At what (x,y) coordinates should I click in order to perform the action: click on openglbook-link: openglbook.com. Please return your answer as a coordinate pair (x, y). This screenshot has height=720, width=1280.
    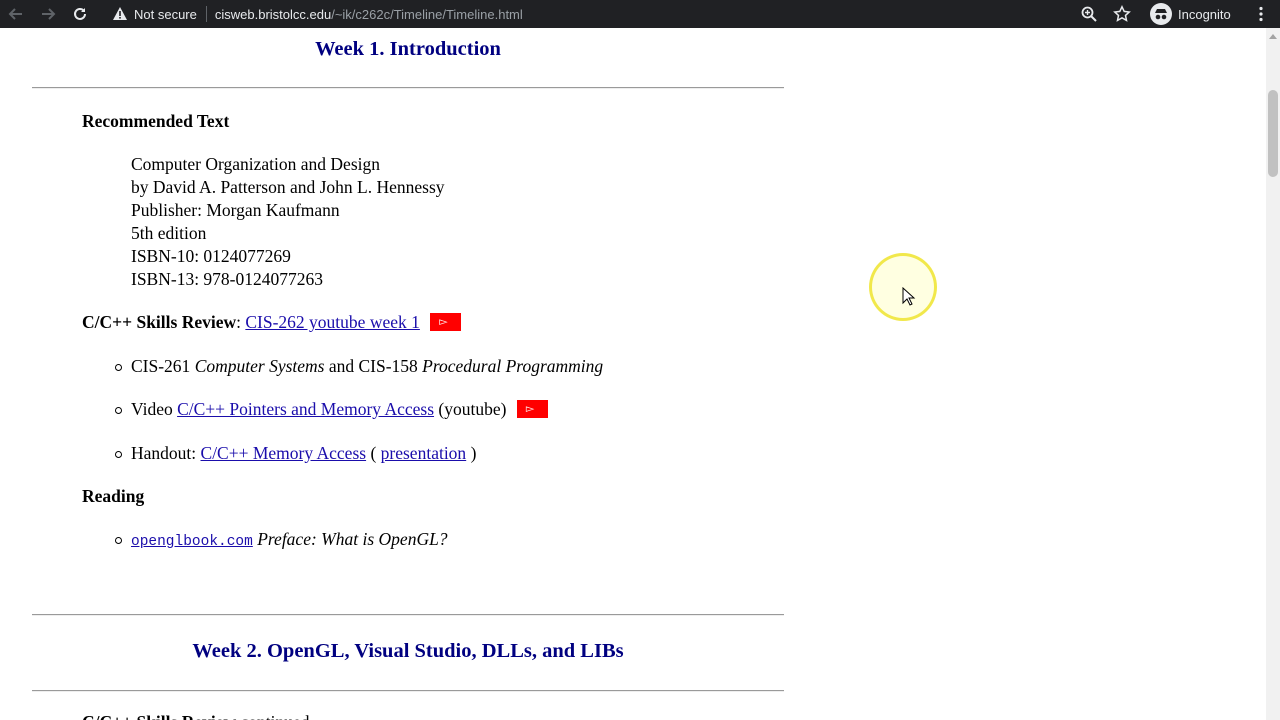
    Looking at the image, I should click on (192, 542).